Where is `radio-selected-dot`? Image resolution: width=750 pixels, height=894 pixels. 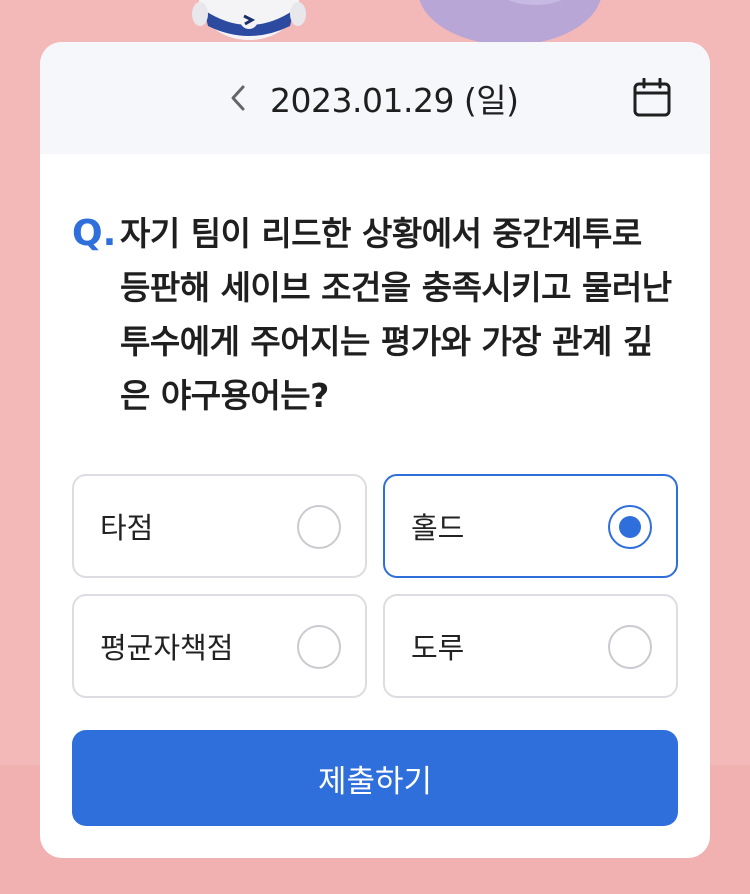
radio-selected-dot is located at coordinates (630, 527).